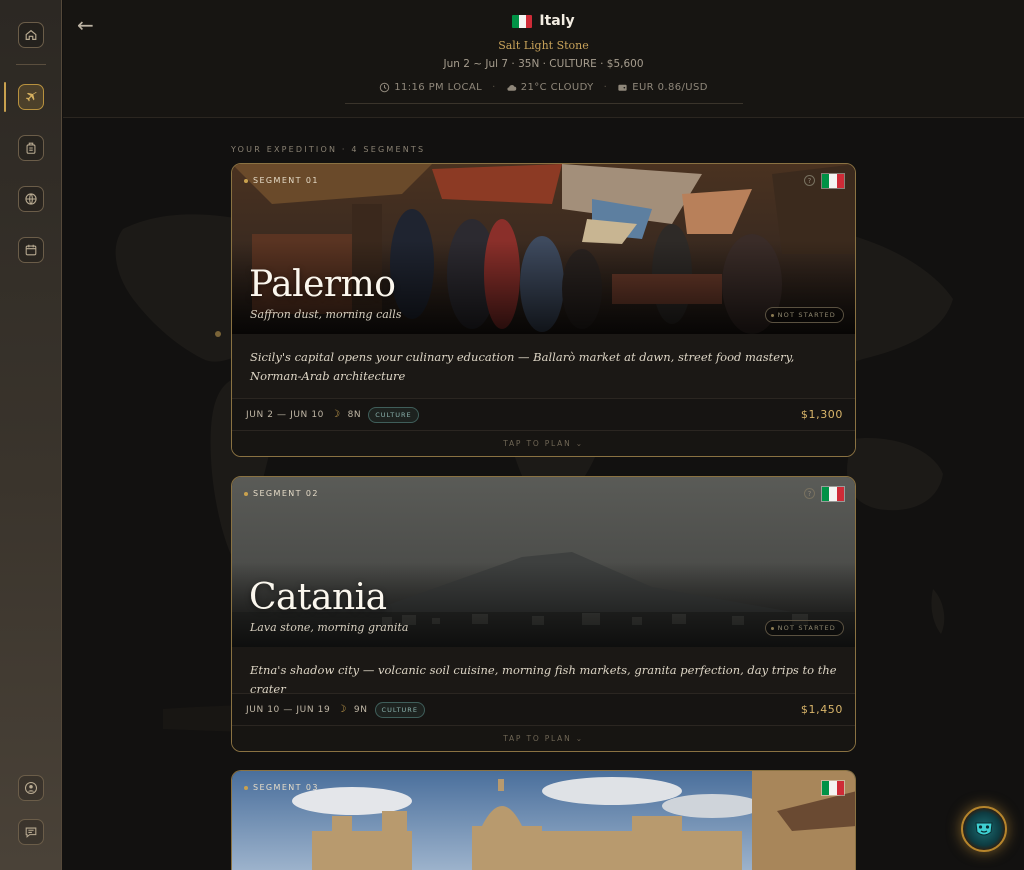 Image resolution: width=1024 pixels, height=870 pixels. I want to click on user-icon, so click(31, 788).